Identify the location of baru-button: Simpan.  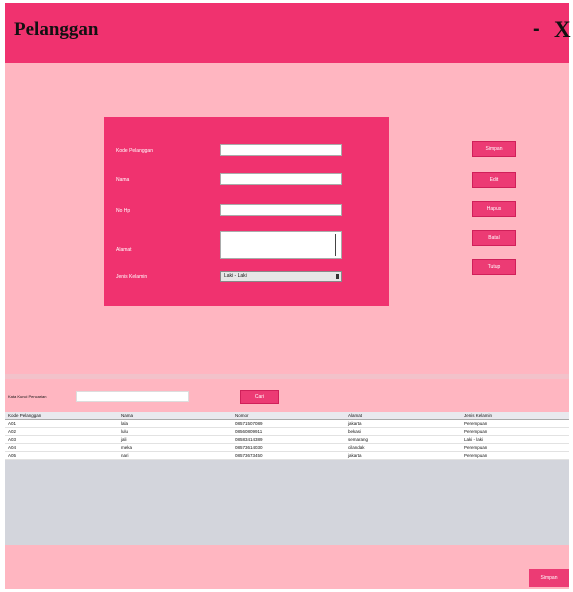
(494, 149).